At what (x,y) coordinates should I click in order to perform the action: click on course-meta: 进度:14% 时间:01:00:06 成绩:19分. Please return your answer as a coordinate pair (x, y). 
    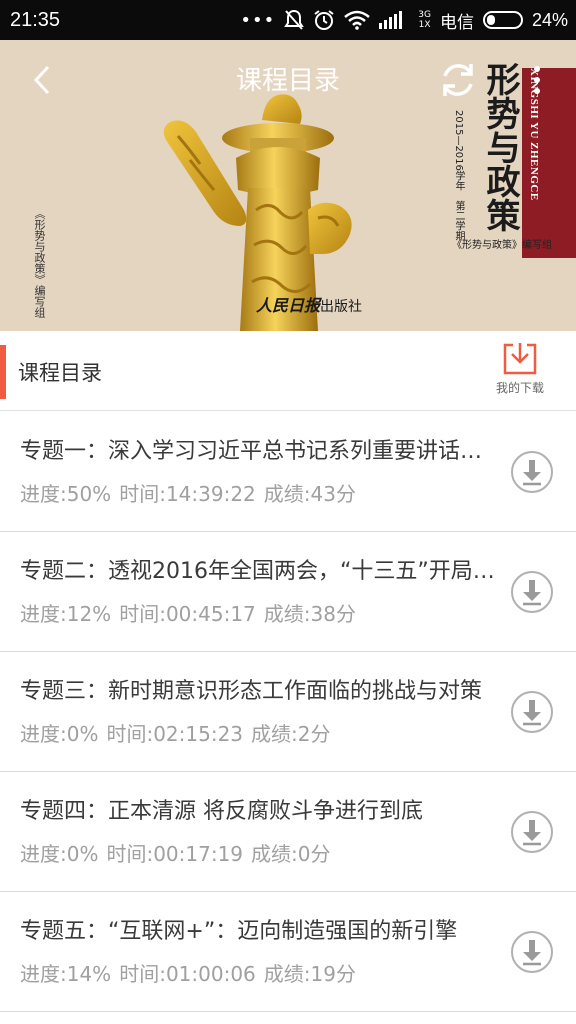
    Looking at the image, I should click on (192, 974).